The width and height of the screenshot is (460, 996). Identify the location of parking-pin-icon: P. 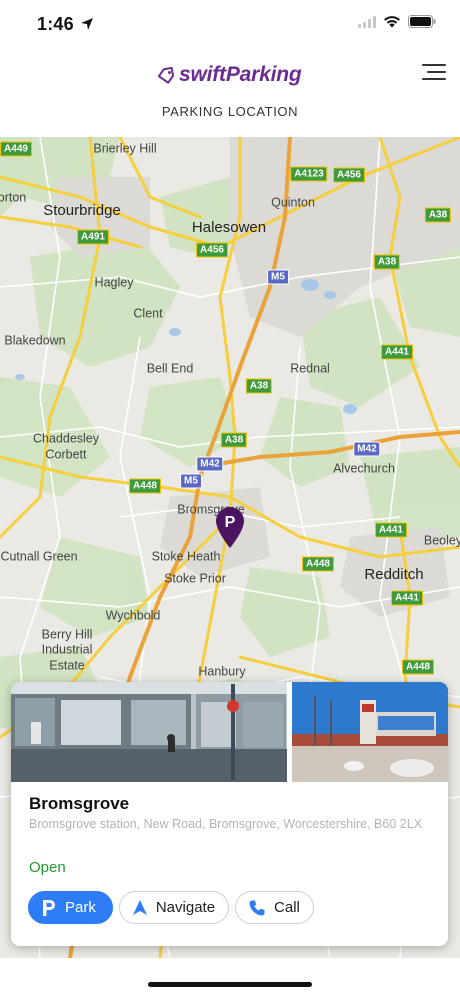
(230, 527).